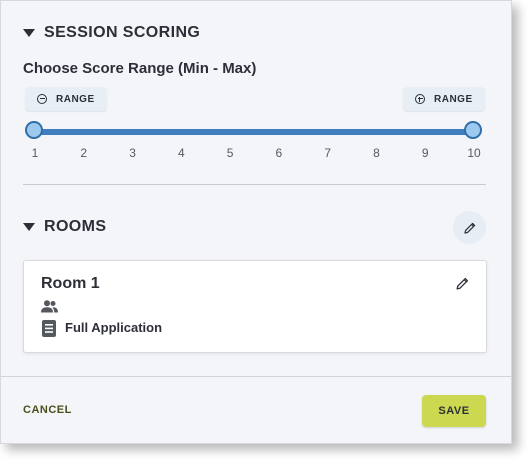 This screenshot has height=464, width=532. I want to click on increase-range-label: RANGE, so click(453, 99).